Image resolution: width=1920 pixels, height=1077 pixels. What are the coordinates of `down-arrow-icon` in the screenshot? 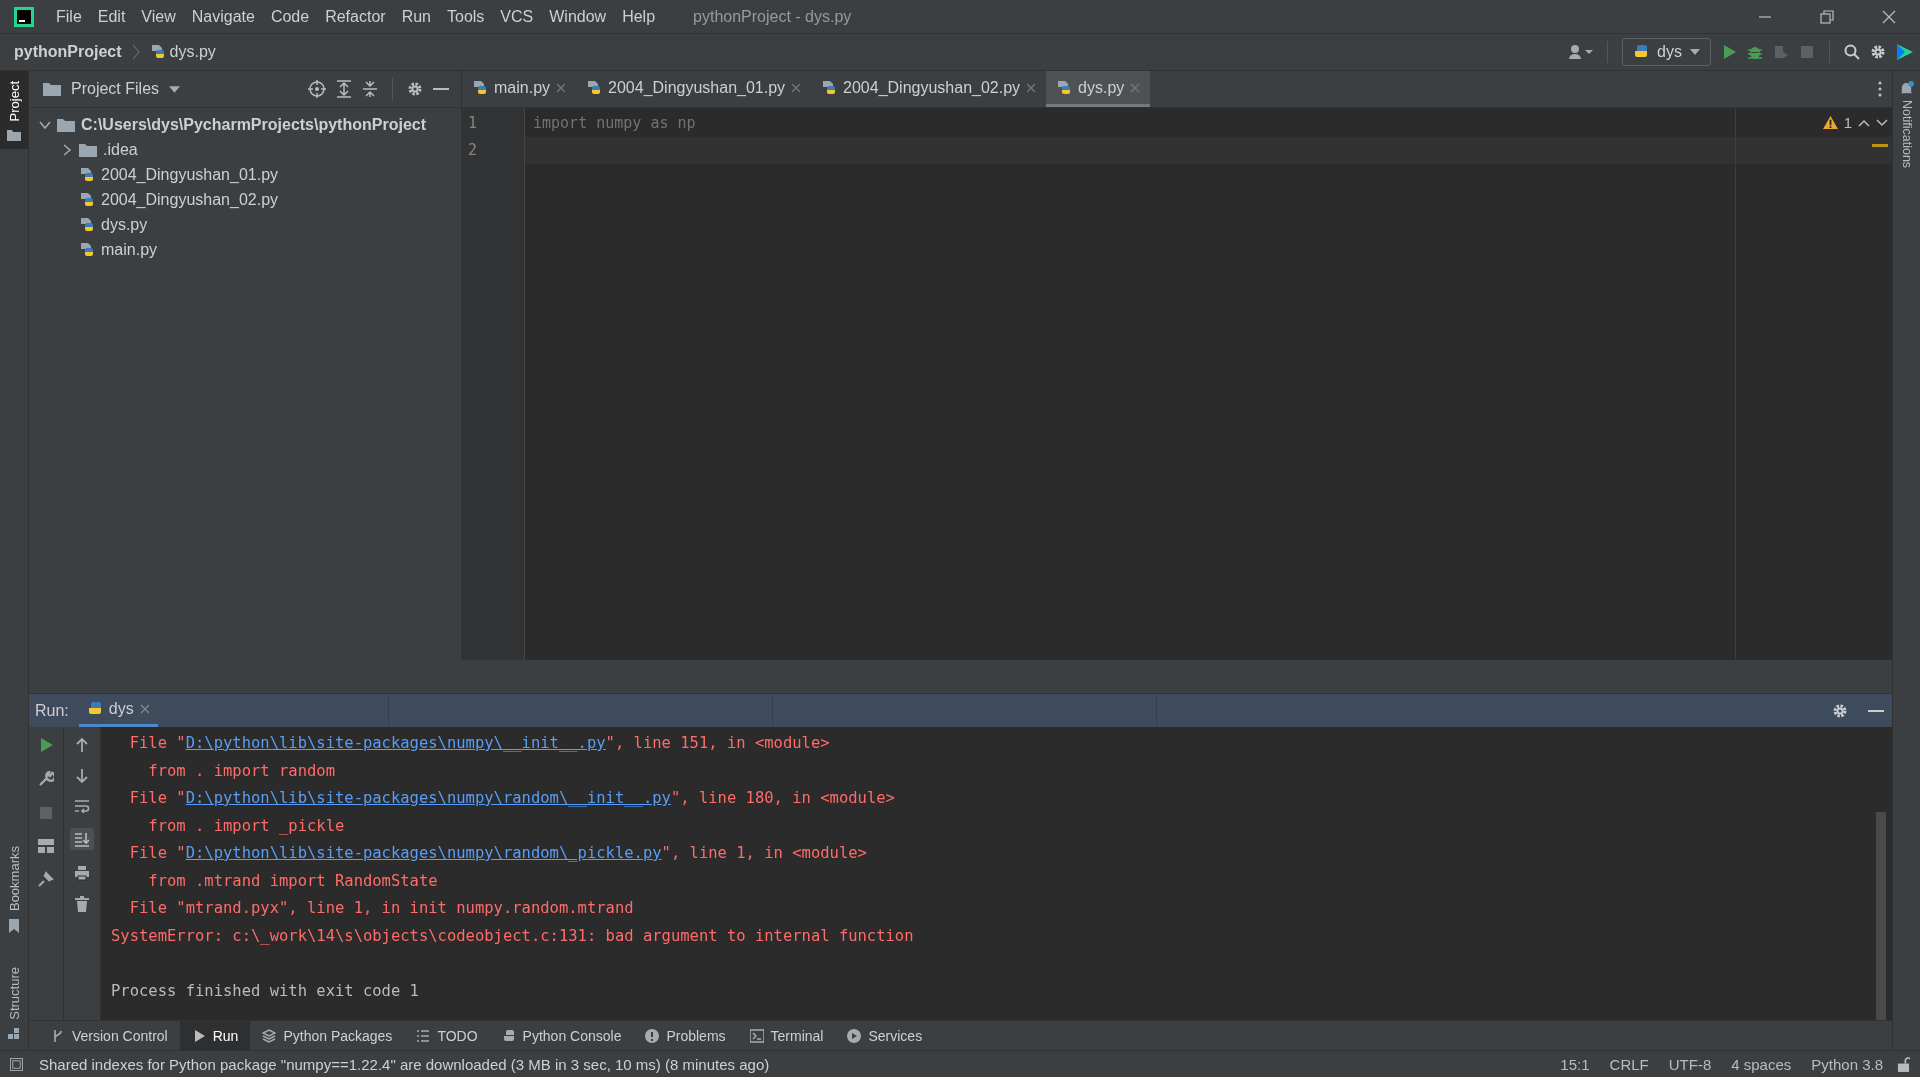 It's located at (82, 776).